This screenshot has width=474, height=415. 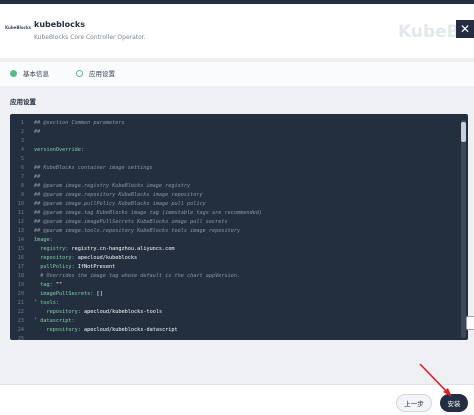 I want to click on side-panel-handle, so click(x=470, y=323).